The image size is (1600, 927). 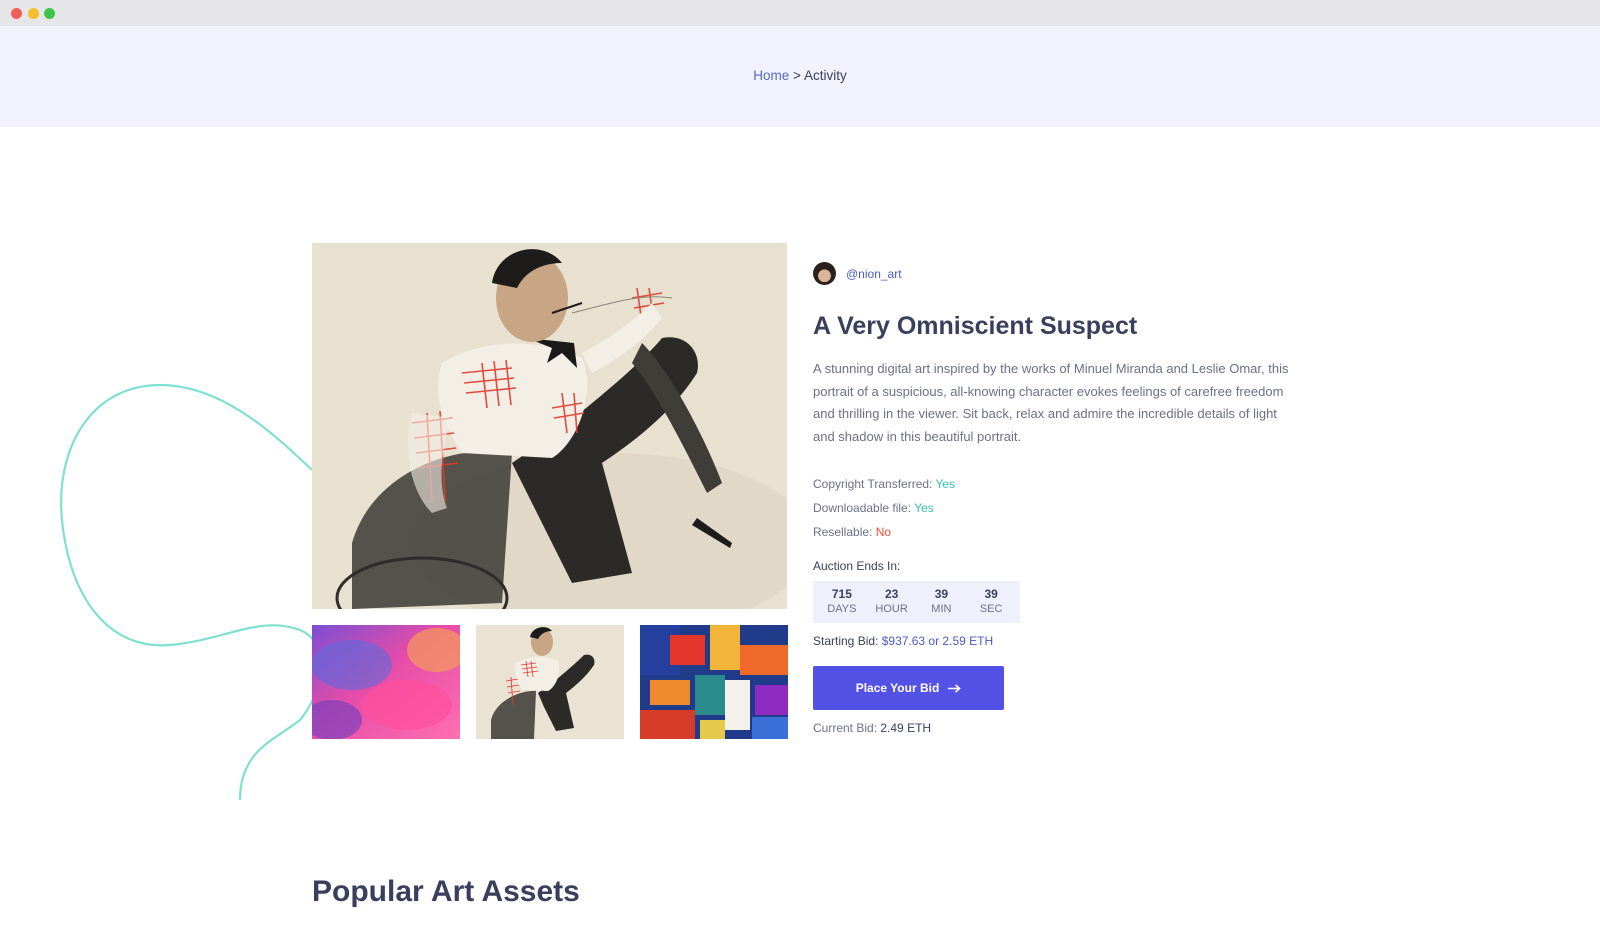 I want to click on current-bid-label: Current Bid:, so click(x=845, y=728).